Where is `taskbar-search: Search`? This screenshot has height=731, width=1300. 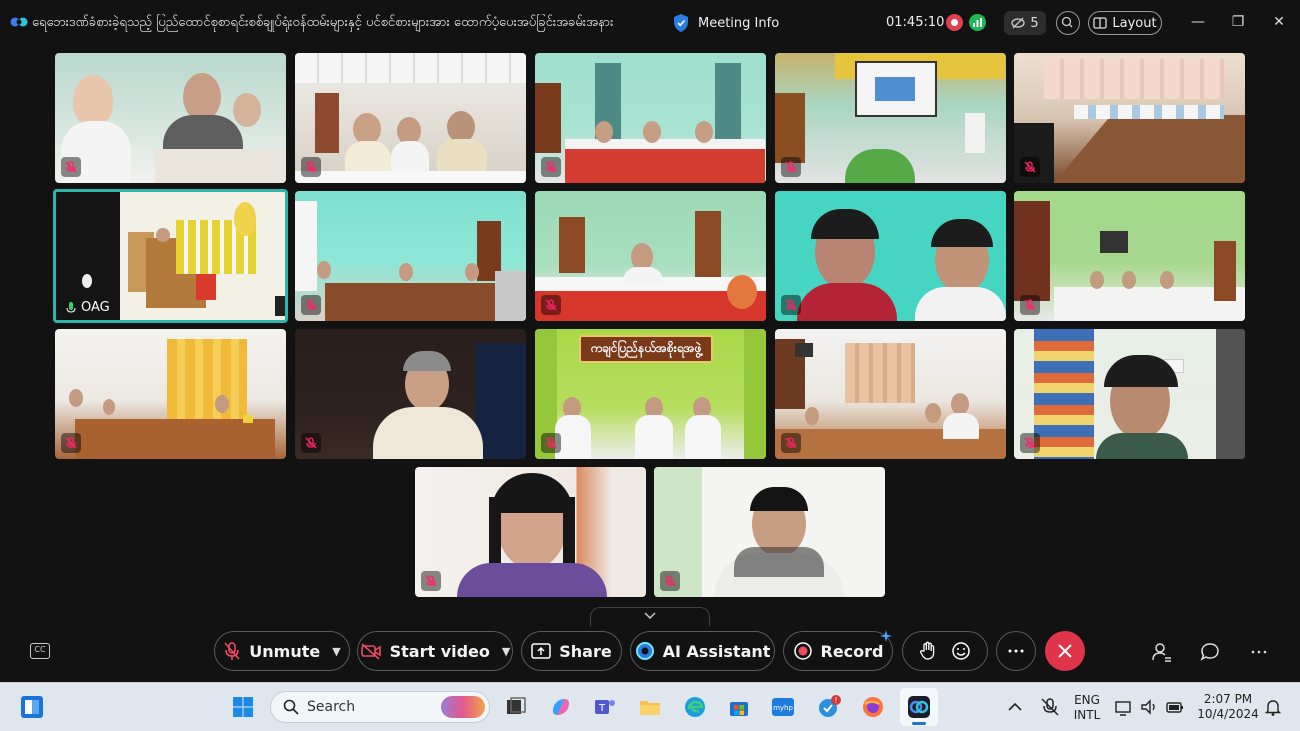 taskbar-search: Search is located at coordinates (380, 707).